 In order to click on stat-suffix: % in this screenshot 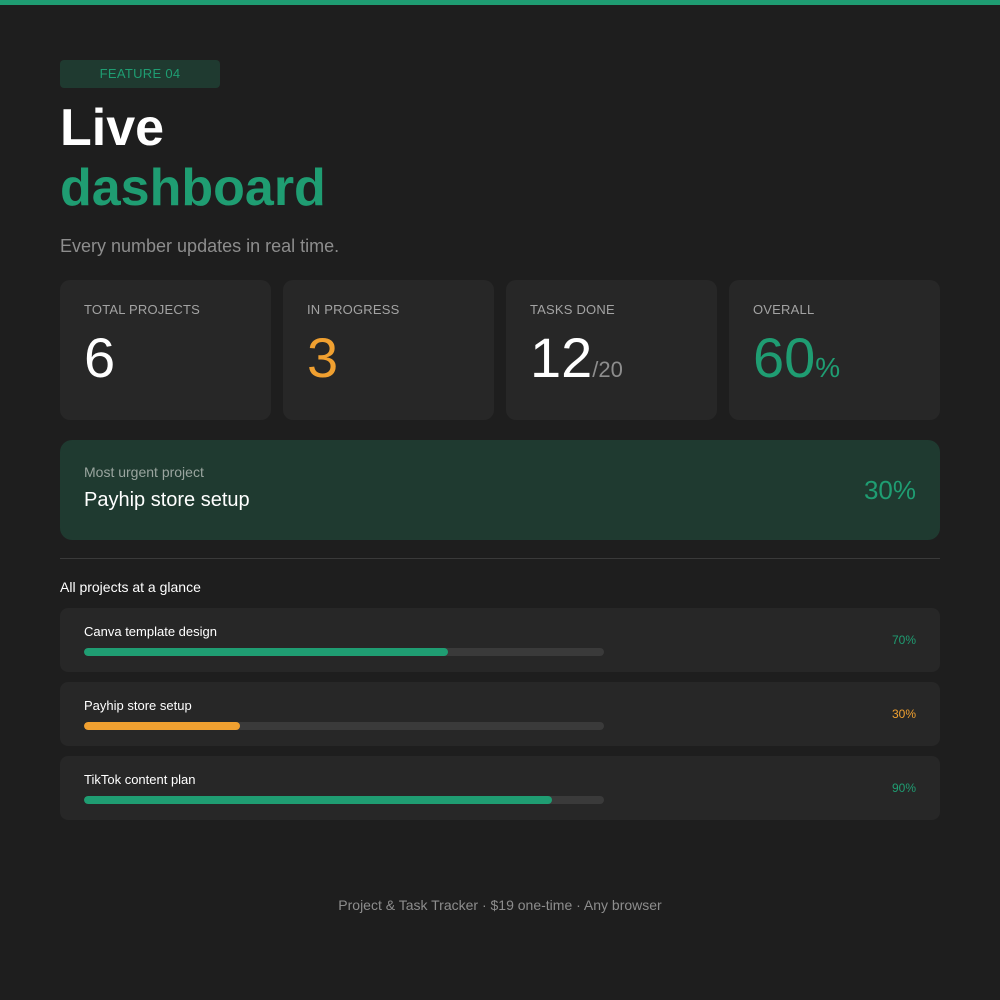, I will do `click(828, 367)`.